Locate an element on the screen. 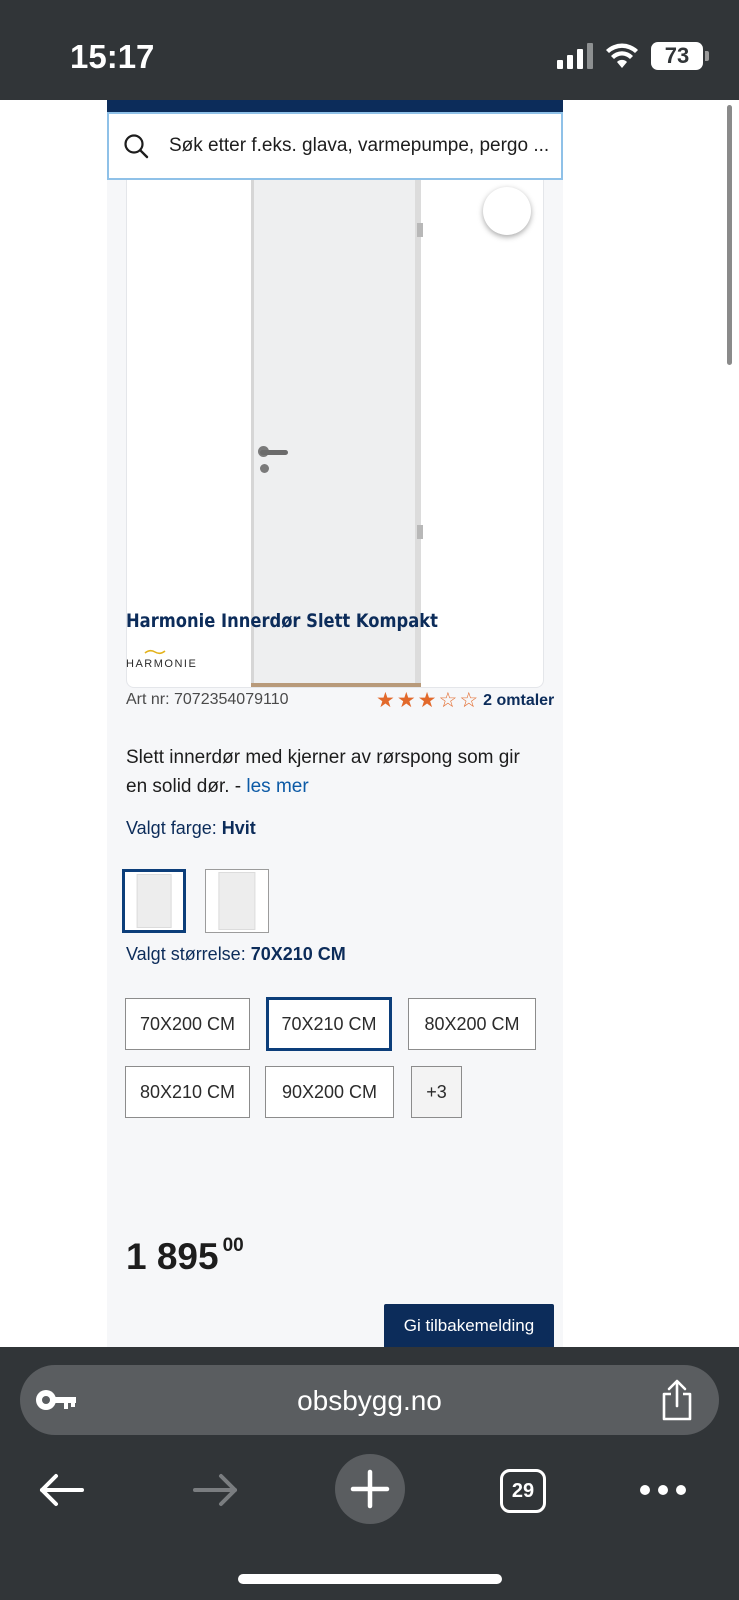  size-option-selected: 70X210 CM is located at coordinates (329, 1024).